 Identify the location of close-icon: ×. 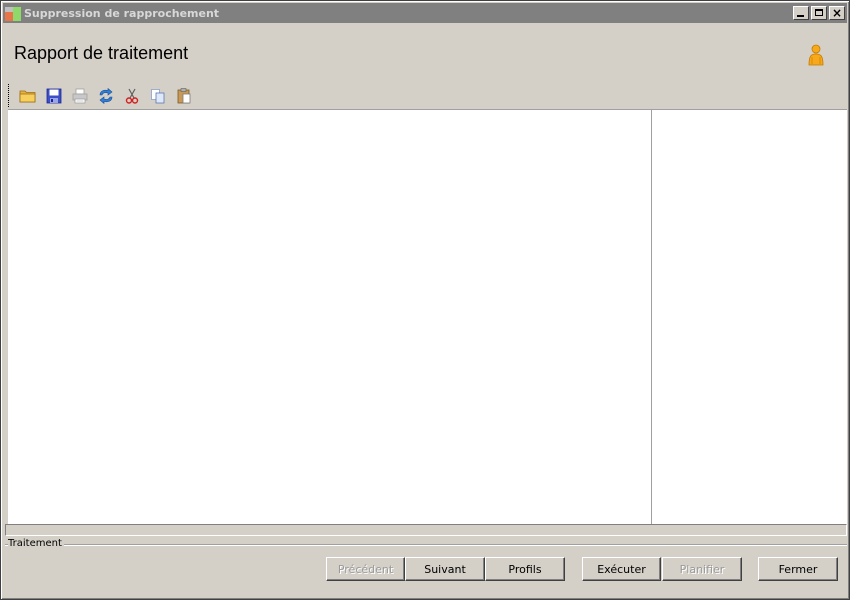
(837, 13).